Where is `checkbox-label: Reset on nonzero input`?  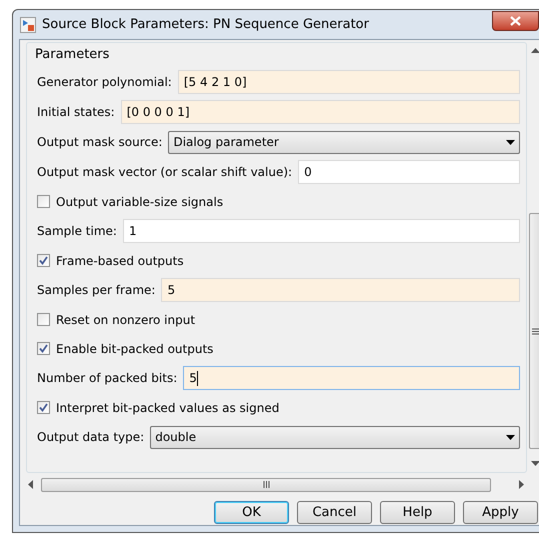
checkbox-label: Reset on nonzero input is located at coordinates (126, 320).